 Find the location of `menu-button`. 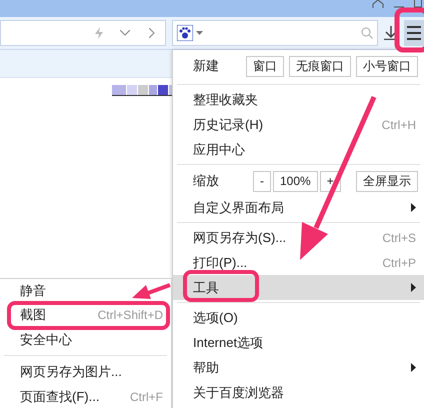

menu-button is located at coordinates (414, 33).